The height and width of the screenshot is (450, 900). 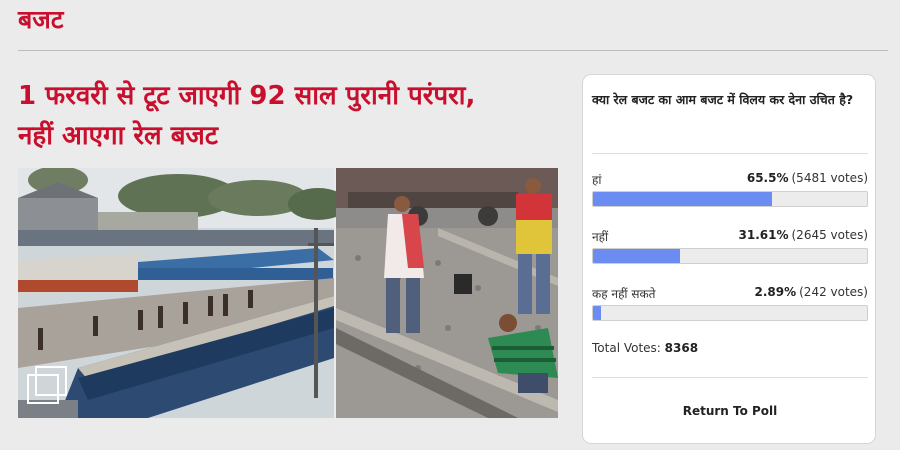 I want to click on poll-option-cant-say: कह नहीं सकते 2.89% (242 votes), so click(x=730, y=302).